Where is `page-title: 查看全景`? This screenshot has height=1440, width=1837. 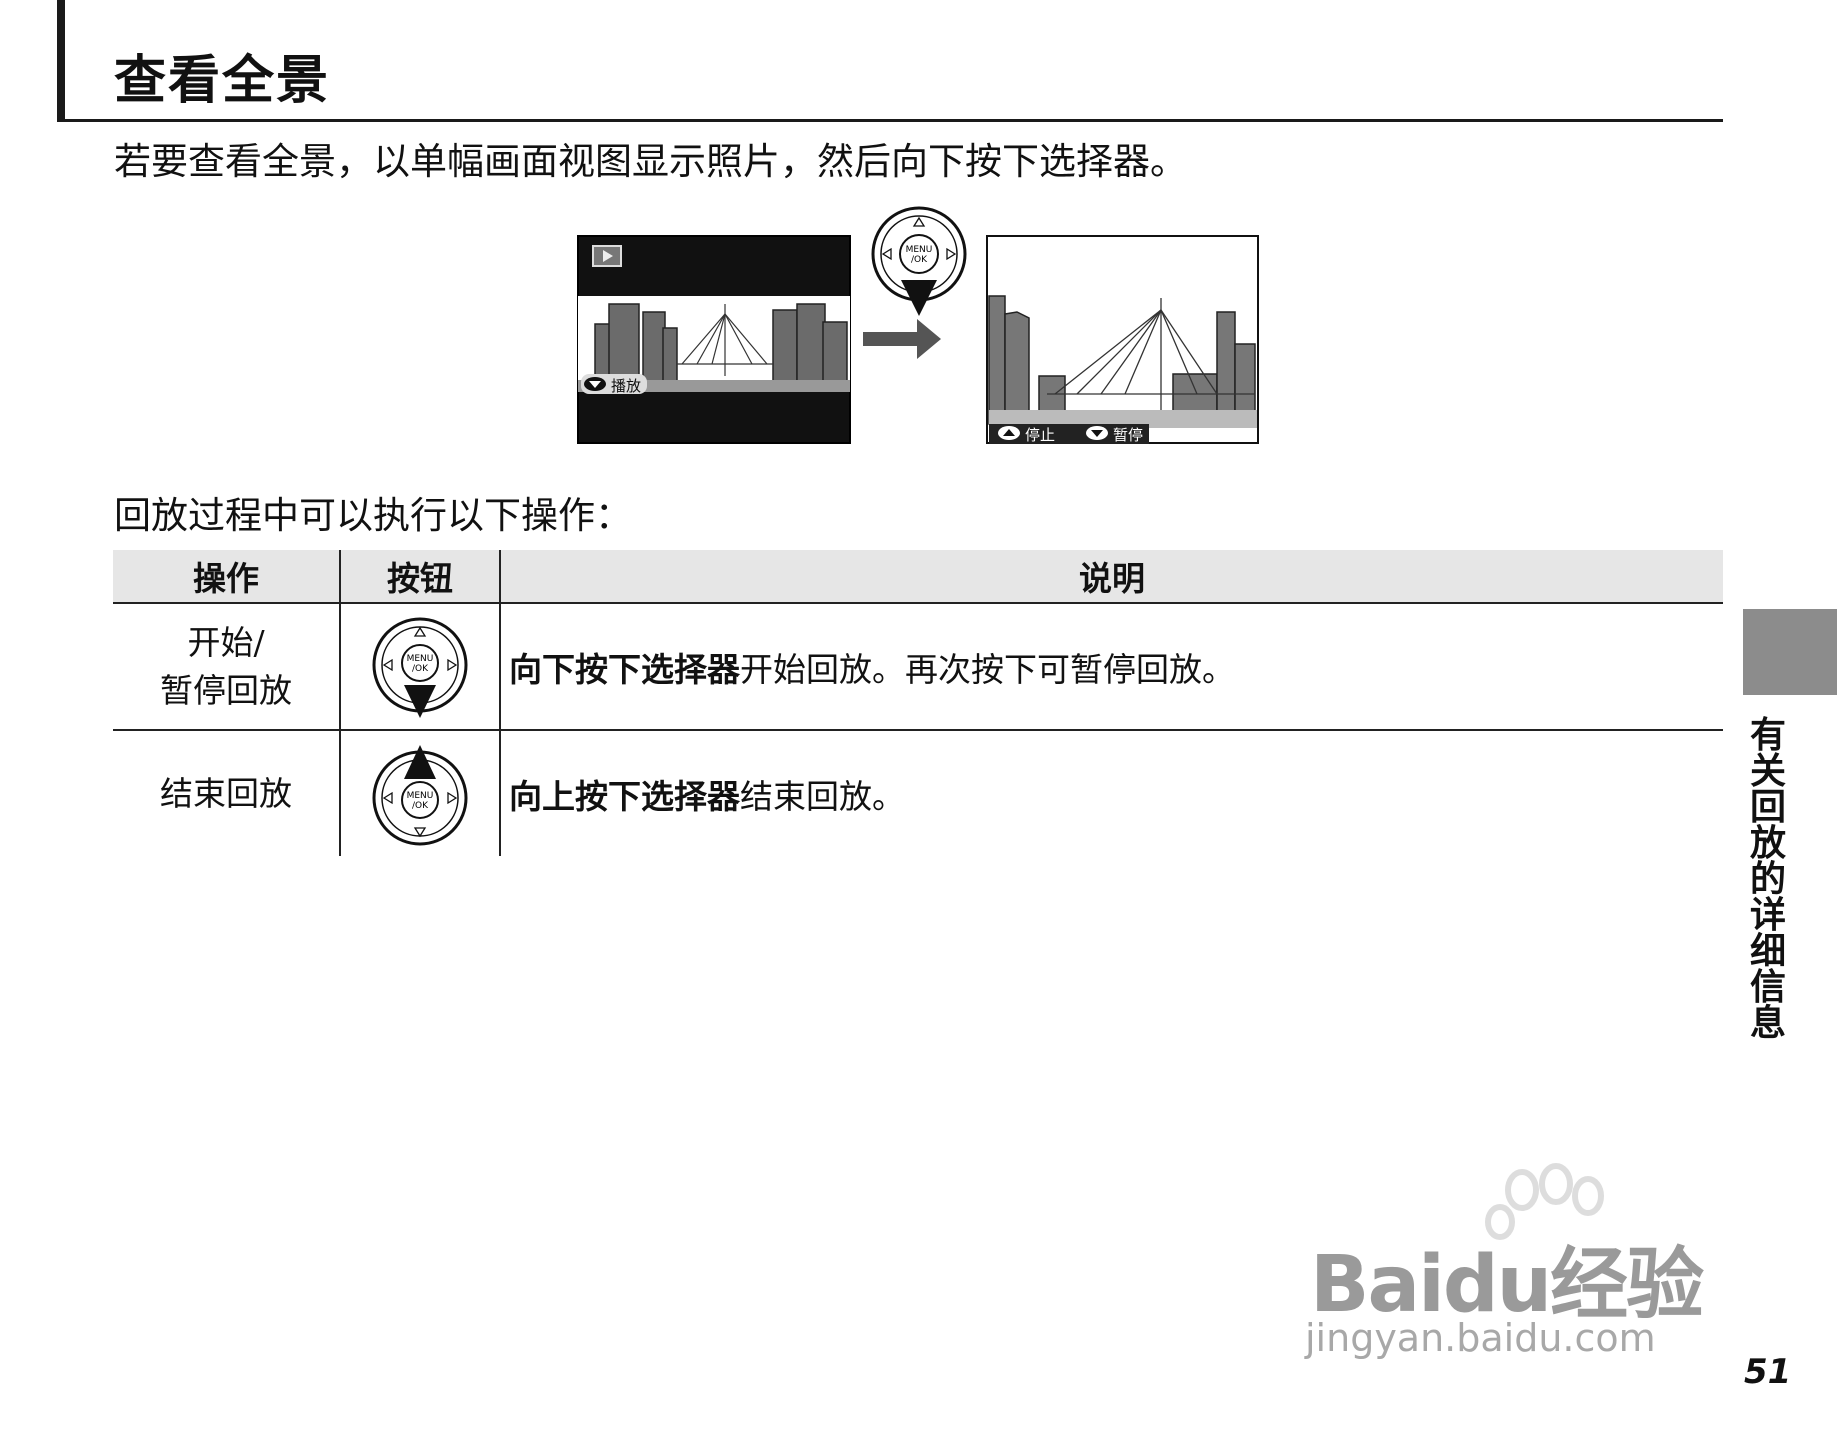
page-title: 查看全景 is located at coordinates (222, 81).